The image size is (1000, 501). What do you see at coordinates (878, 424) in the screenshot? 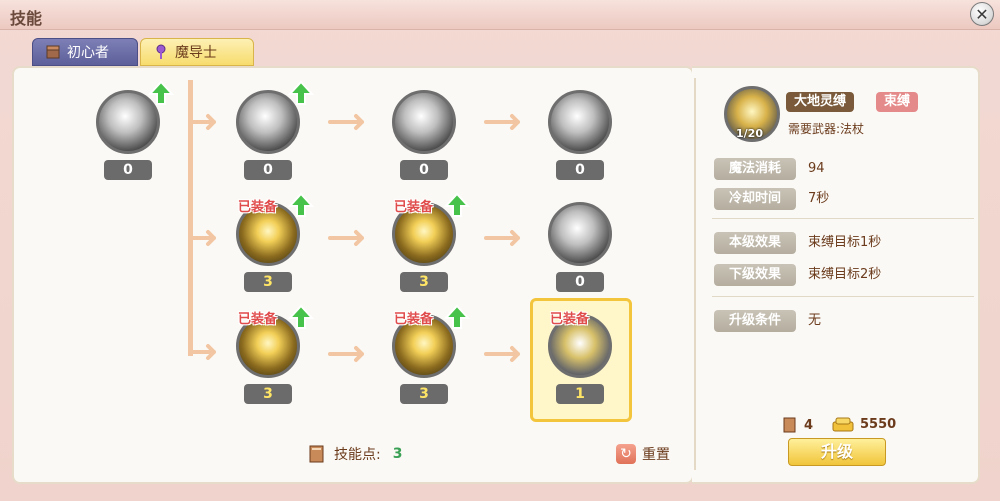
I see `cost-gold-value: 5550` at bounding box center [878, 424].